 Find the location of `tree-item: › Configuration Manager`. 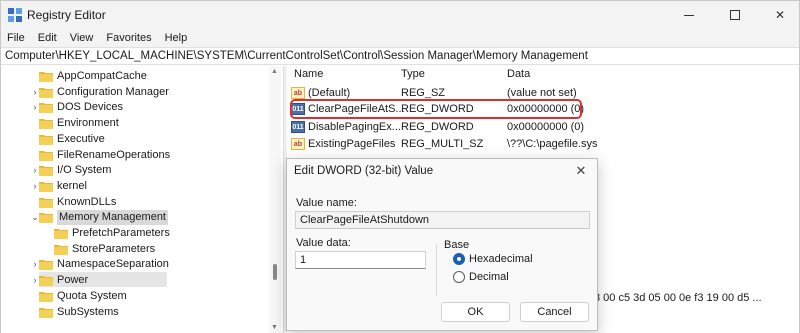

tree-item: › Configuration Manager is located at coordinates (149, 92).